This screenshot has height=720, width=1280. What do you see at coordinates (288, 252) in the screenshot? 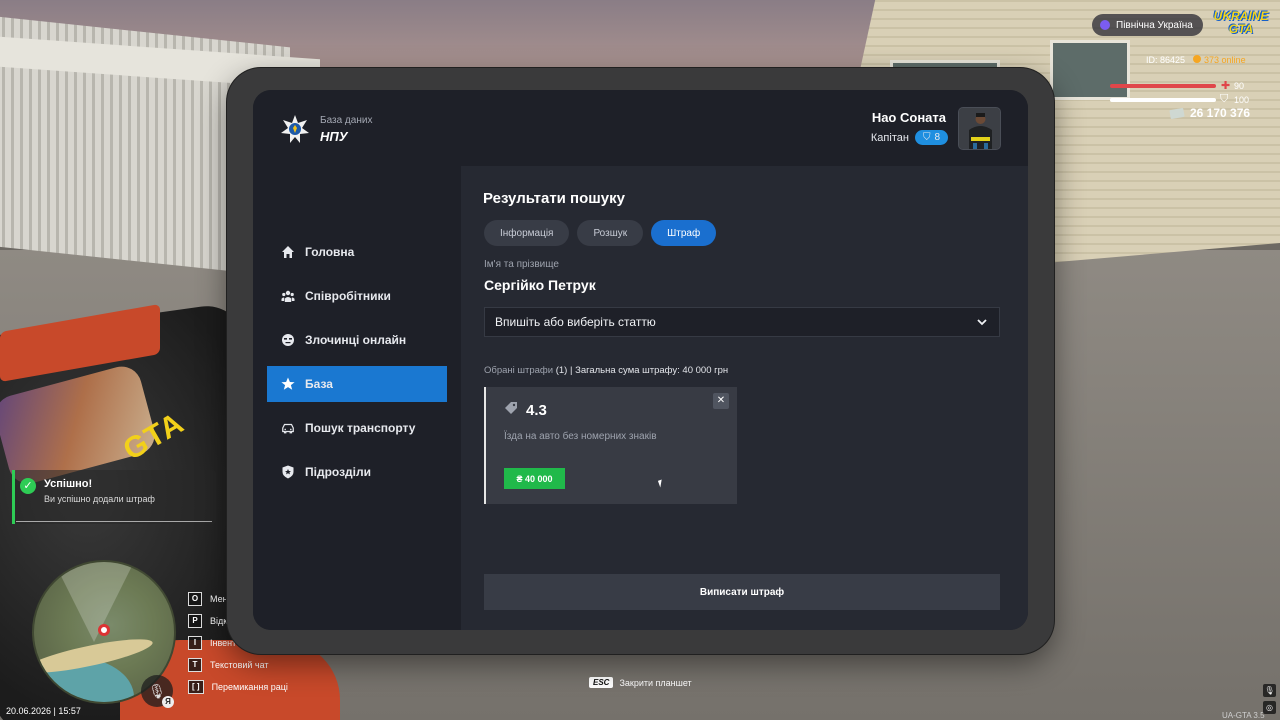
I see `home-icon` at bounding box center [288, 252].